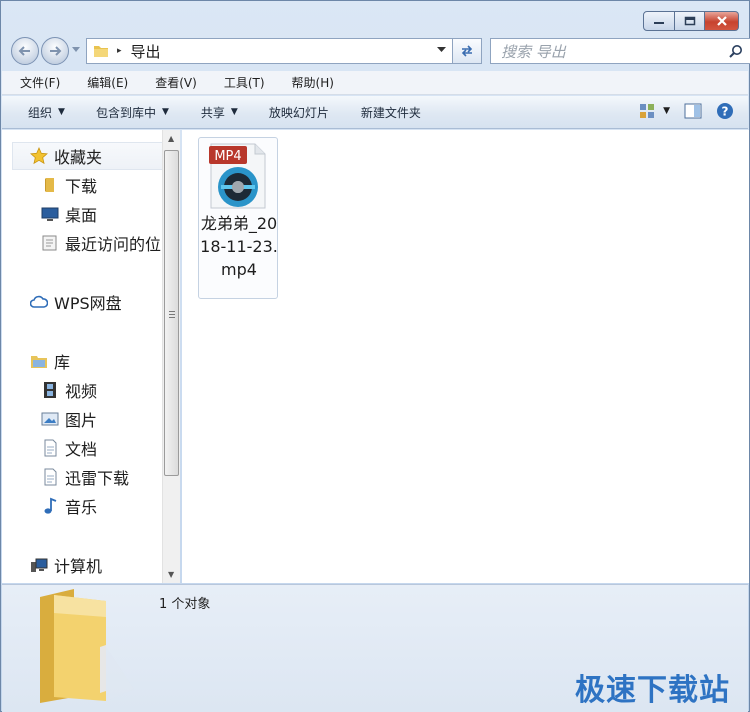  I want to click on nav-favorites-label: 收藏夹, so click(78, 157).